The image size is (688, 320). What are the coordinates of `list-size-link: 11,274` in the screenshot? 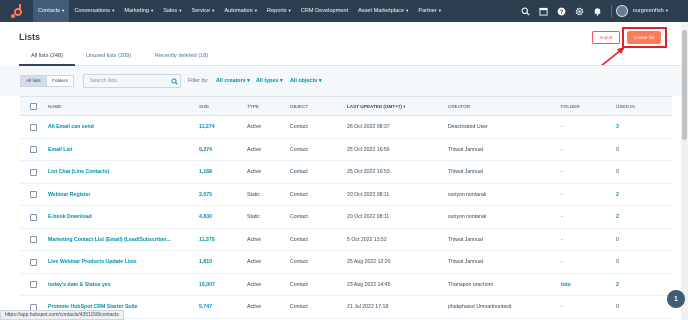 It's located at (207, 127).